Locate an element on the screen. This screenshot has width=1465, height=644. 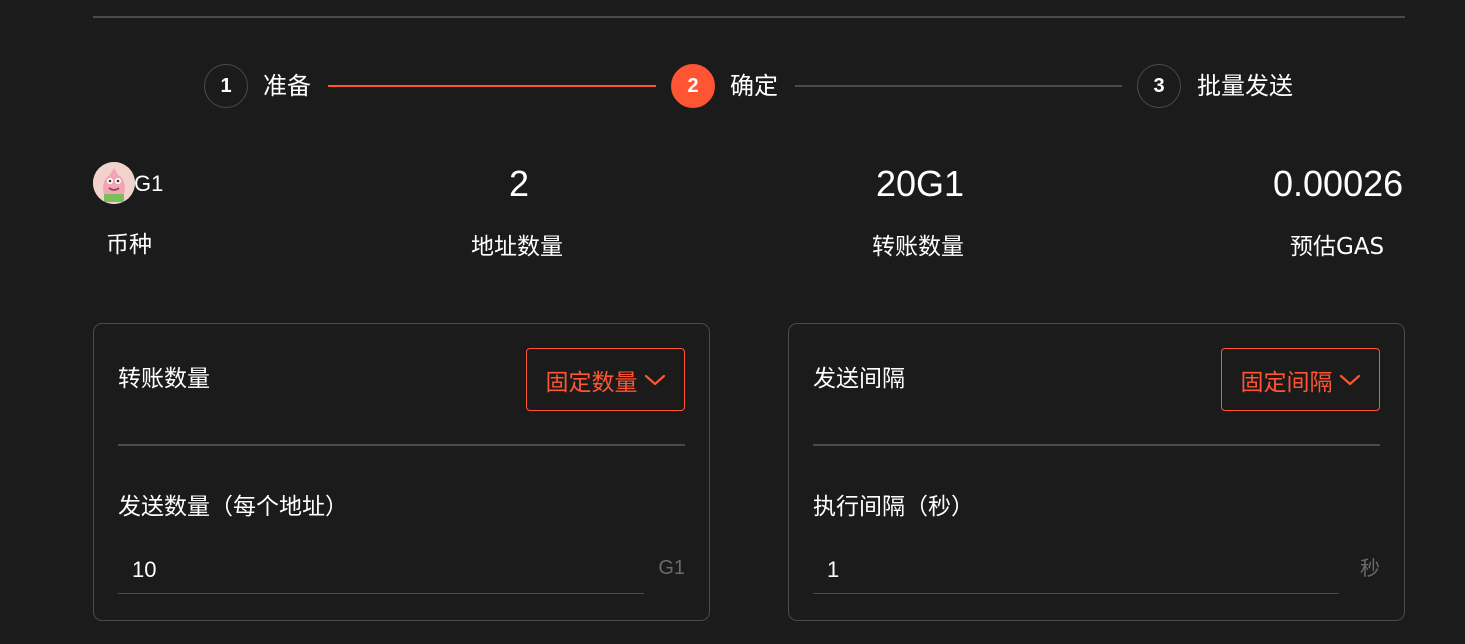
interval-input is located at coordinates (1076, 570).